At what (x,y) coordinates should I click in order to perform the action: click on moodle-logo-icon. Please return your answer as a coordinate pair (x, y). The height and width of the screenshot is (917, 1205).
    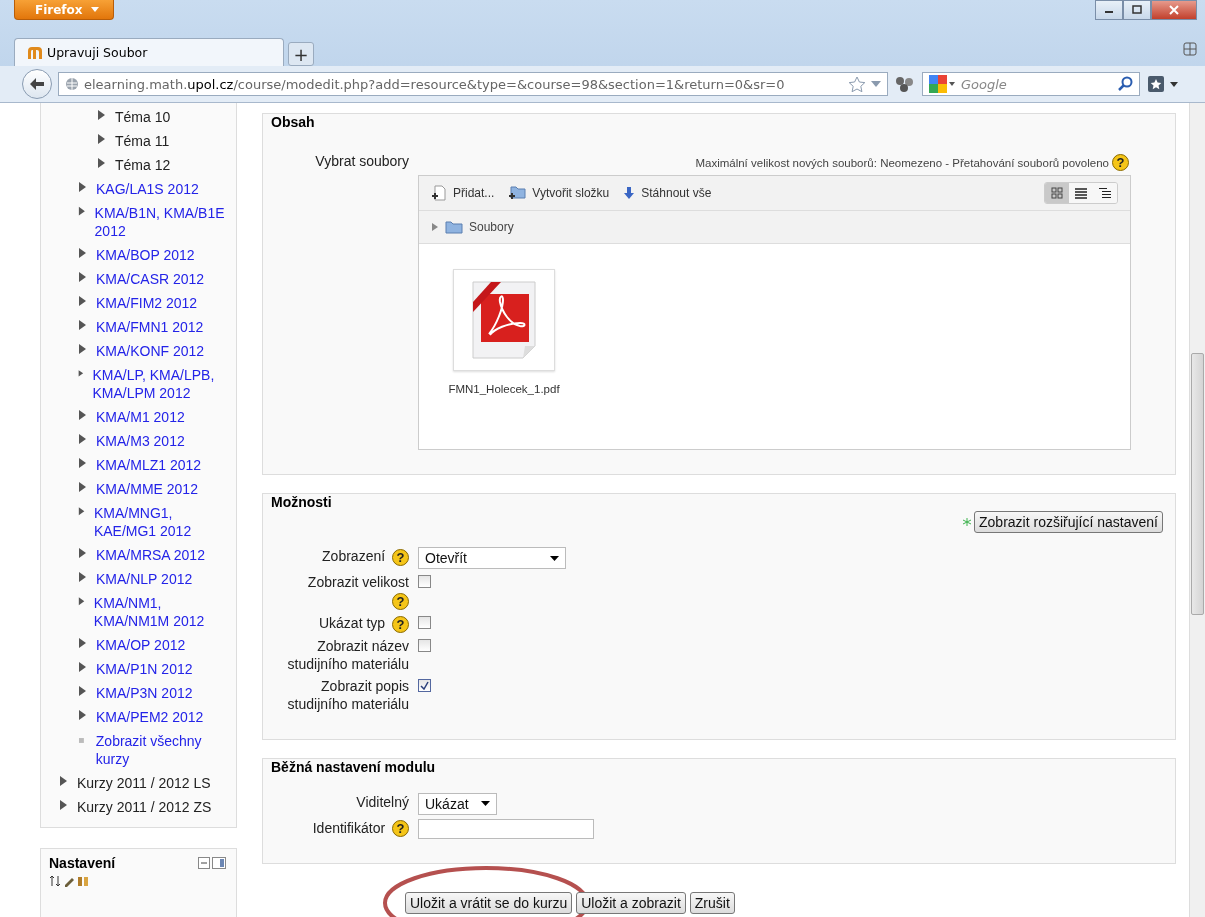
    Looking at the image, I should click on (35, 52).